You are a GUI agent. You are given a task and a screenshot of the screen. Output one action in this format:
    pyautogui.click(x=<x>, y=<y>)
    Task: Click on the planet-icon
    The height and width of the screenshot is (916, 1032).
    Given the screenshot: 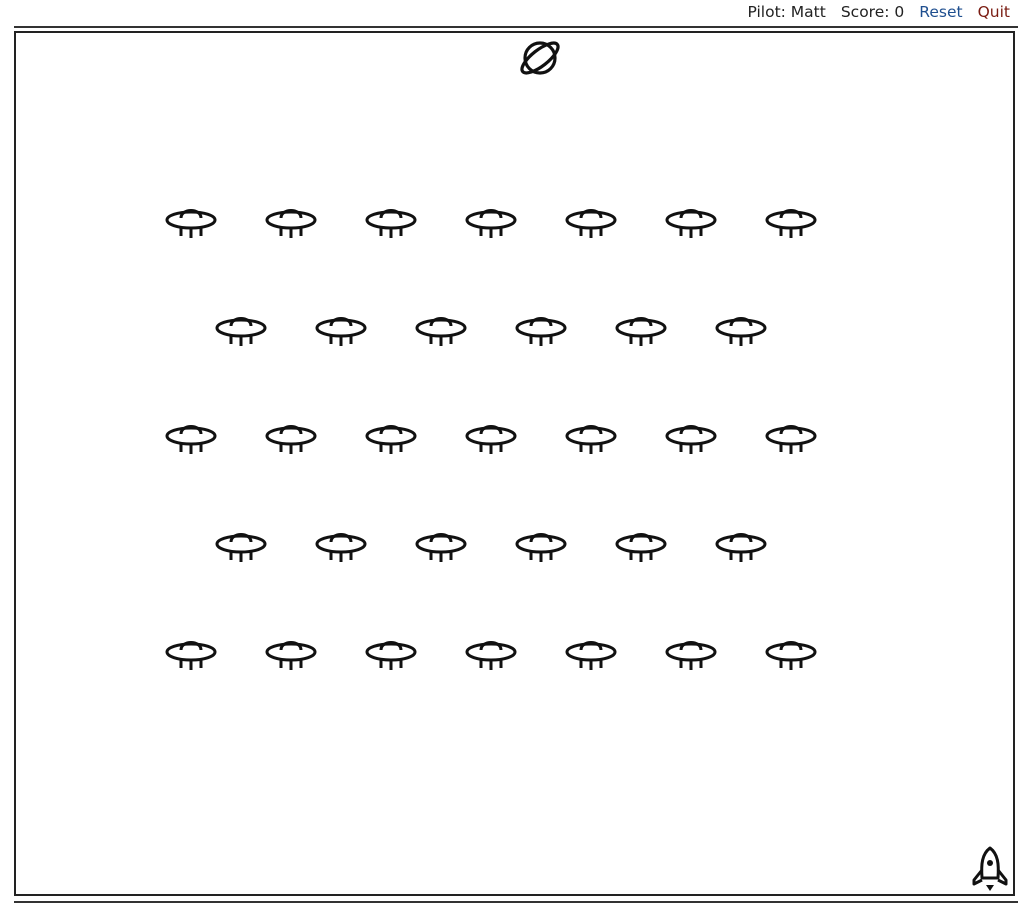 What is the action you would take?
    pyautogui.click(x=540, y=58)
    